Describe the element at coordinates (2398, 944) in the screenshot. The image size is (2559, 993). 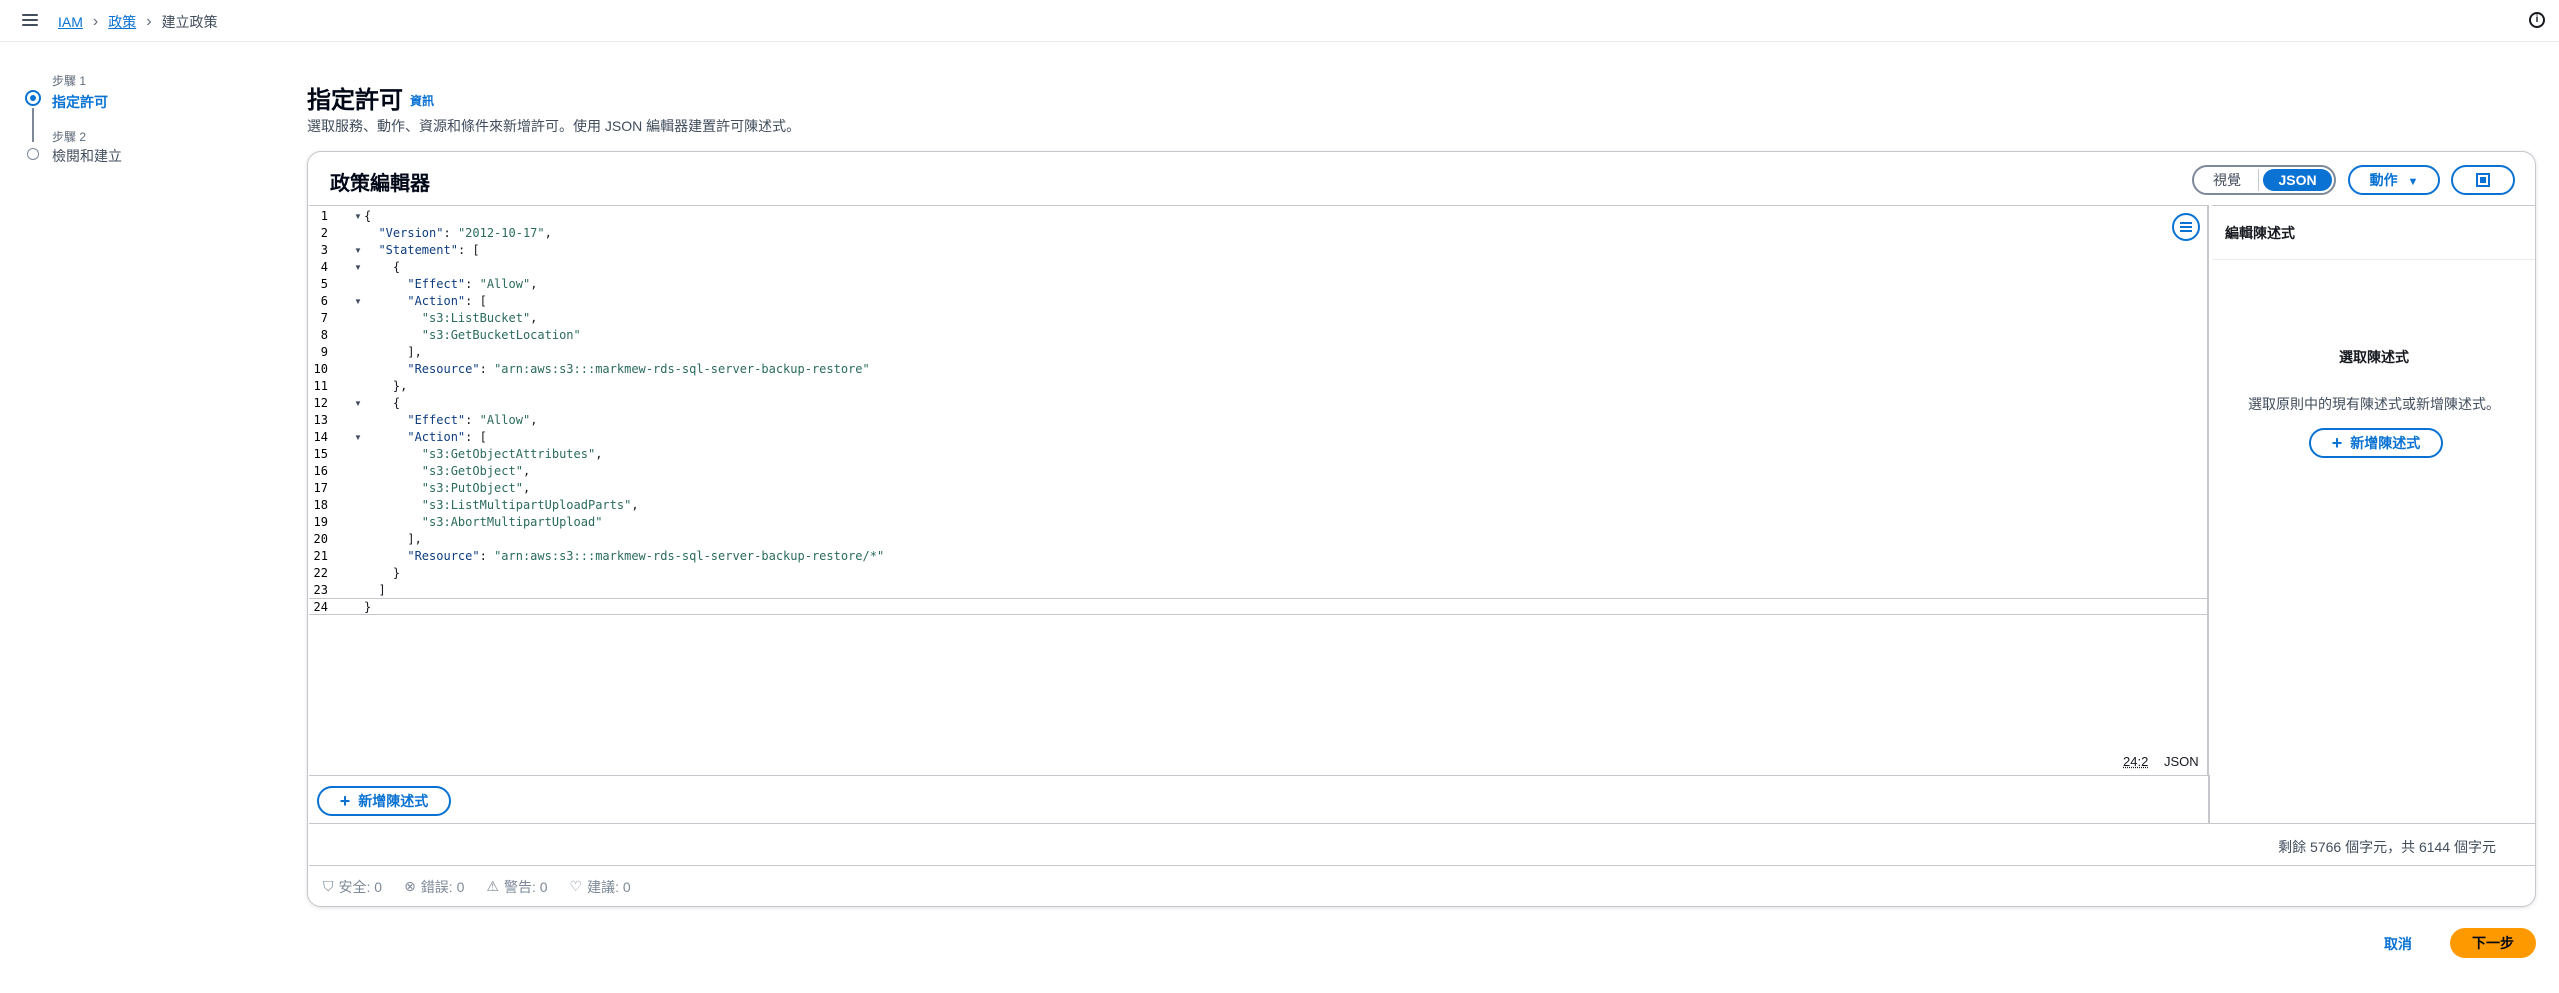
I see `cancel-button: 取消` at that location.